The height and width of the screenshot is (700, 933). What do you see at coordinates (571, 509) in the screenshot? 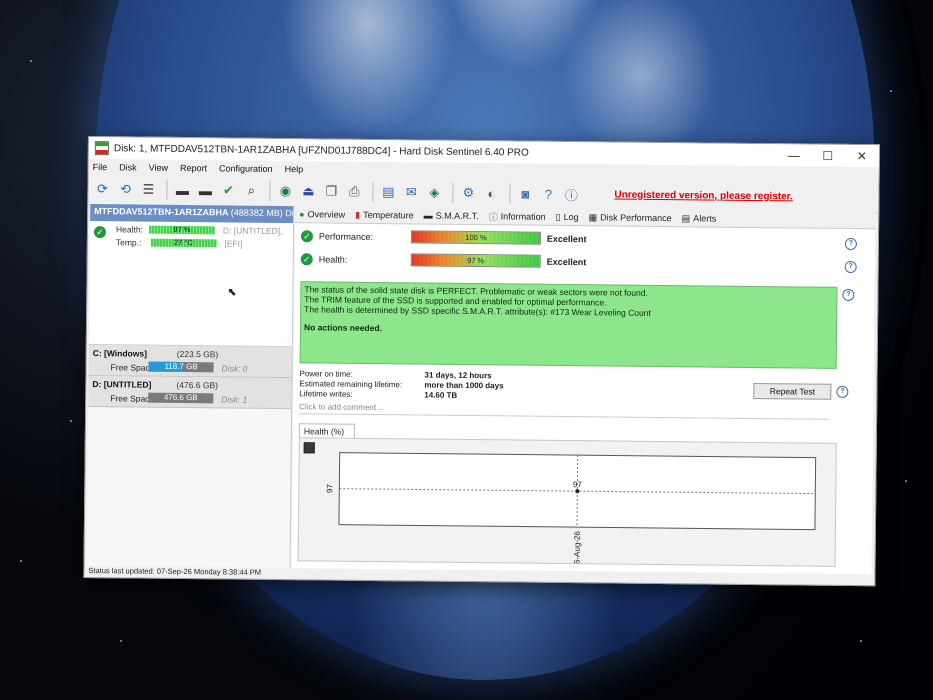
I see `health-chart-svg: 97 97 26-Aug-26` at bounding box center [571, 509].